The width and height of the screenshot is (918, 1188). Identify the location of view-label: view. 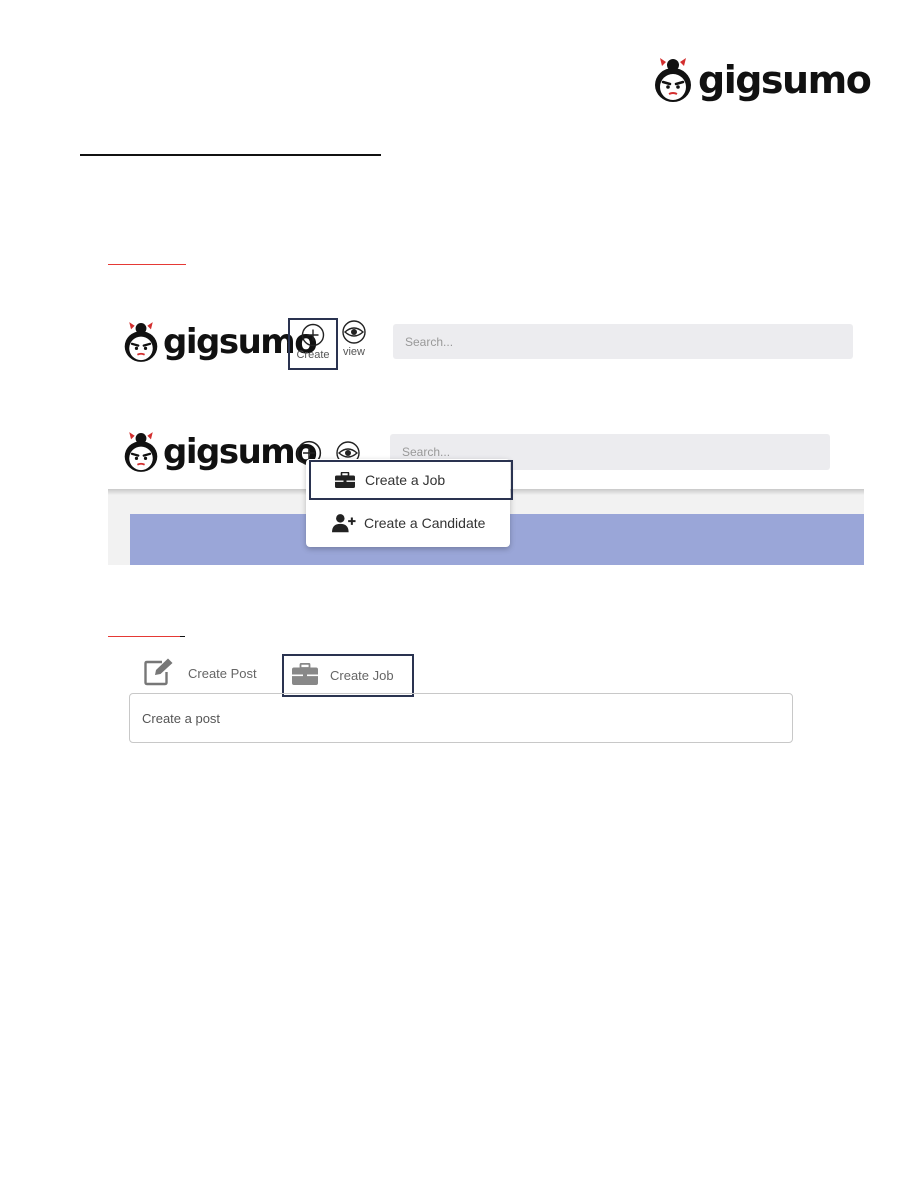
(353, 352).